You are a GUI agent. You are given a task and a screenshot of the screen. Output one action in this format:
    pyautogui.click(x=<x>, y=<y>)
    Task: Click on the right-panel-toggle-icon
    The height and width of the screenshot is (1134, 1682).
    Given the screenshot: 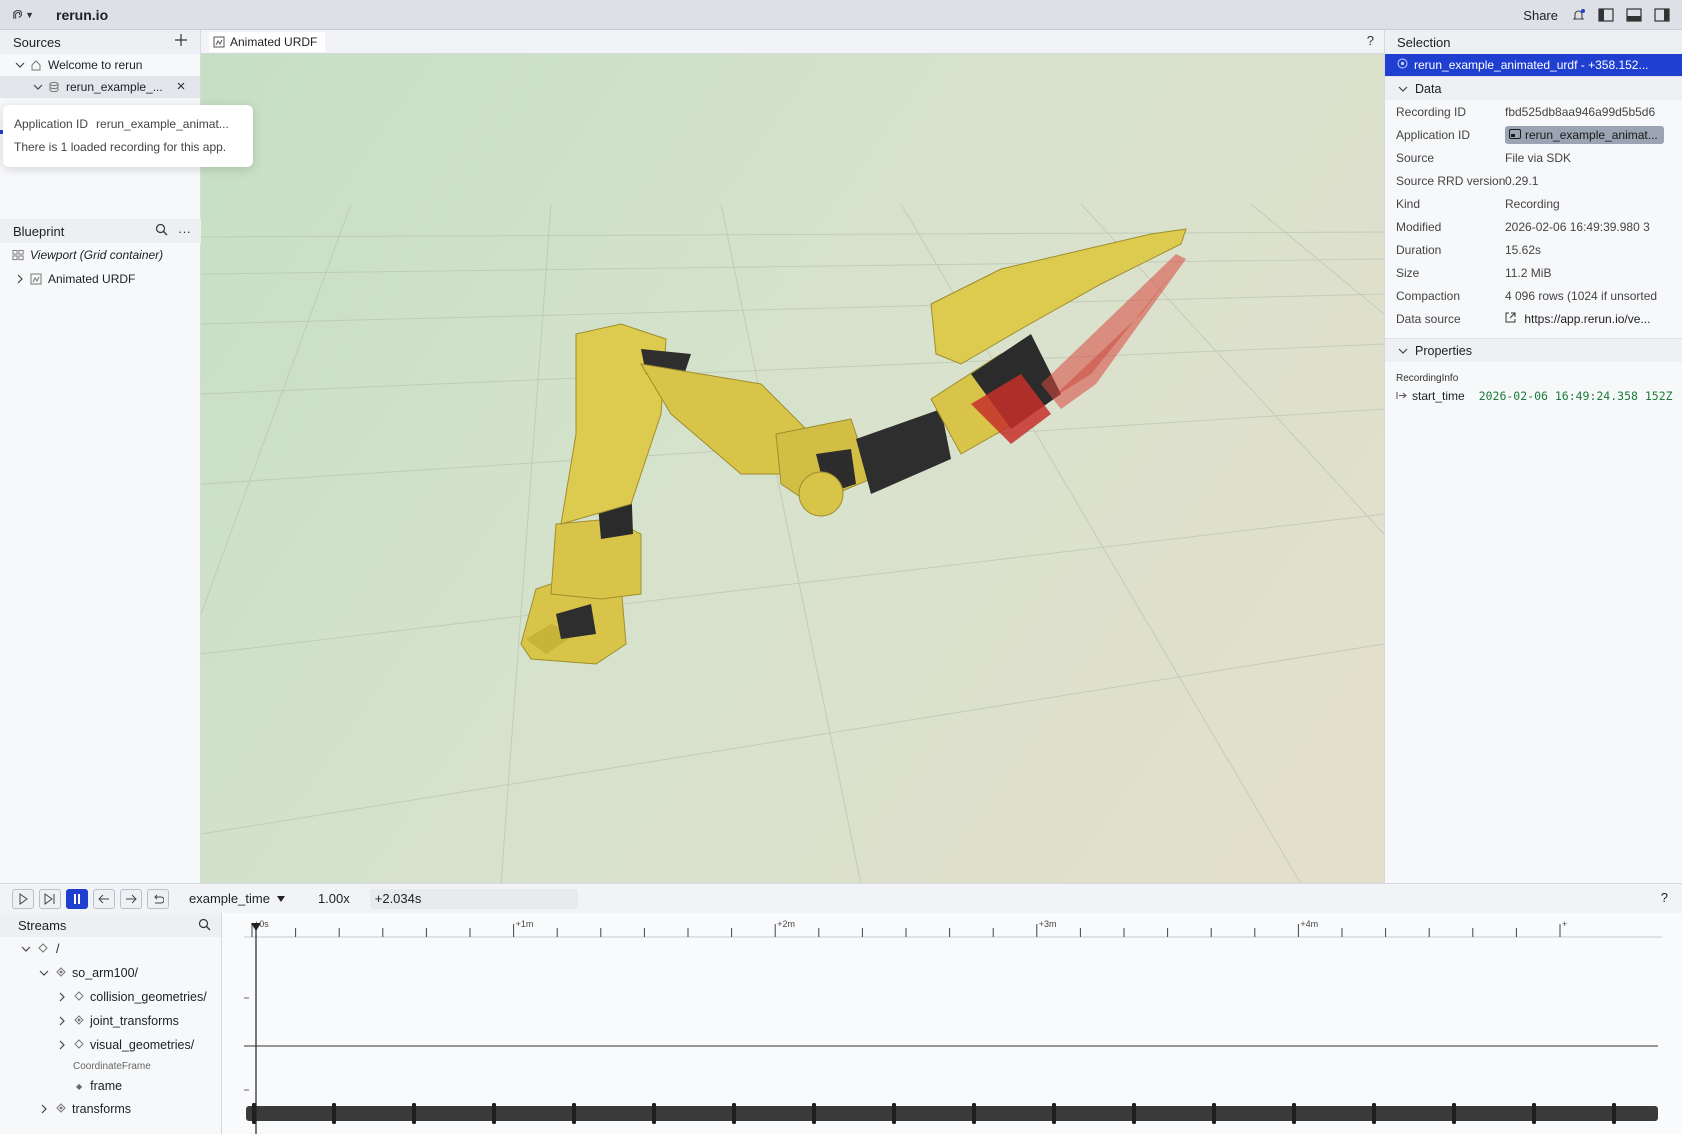 What is the action you would take?
    pyautogui.click(x=1662, y=15)
    